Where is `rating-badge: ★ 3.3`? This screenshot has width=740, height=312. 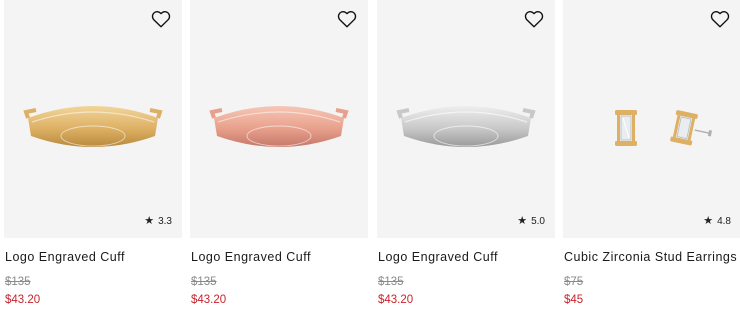
rating-badge: ★ 3.3 is located at coordinates (158, 221).